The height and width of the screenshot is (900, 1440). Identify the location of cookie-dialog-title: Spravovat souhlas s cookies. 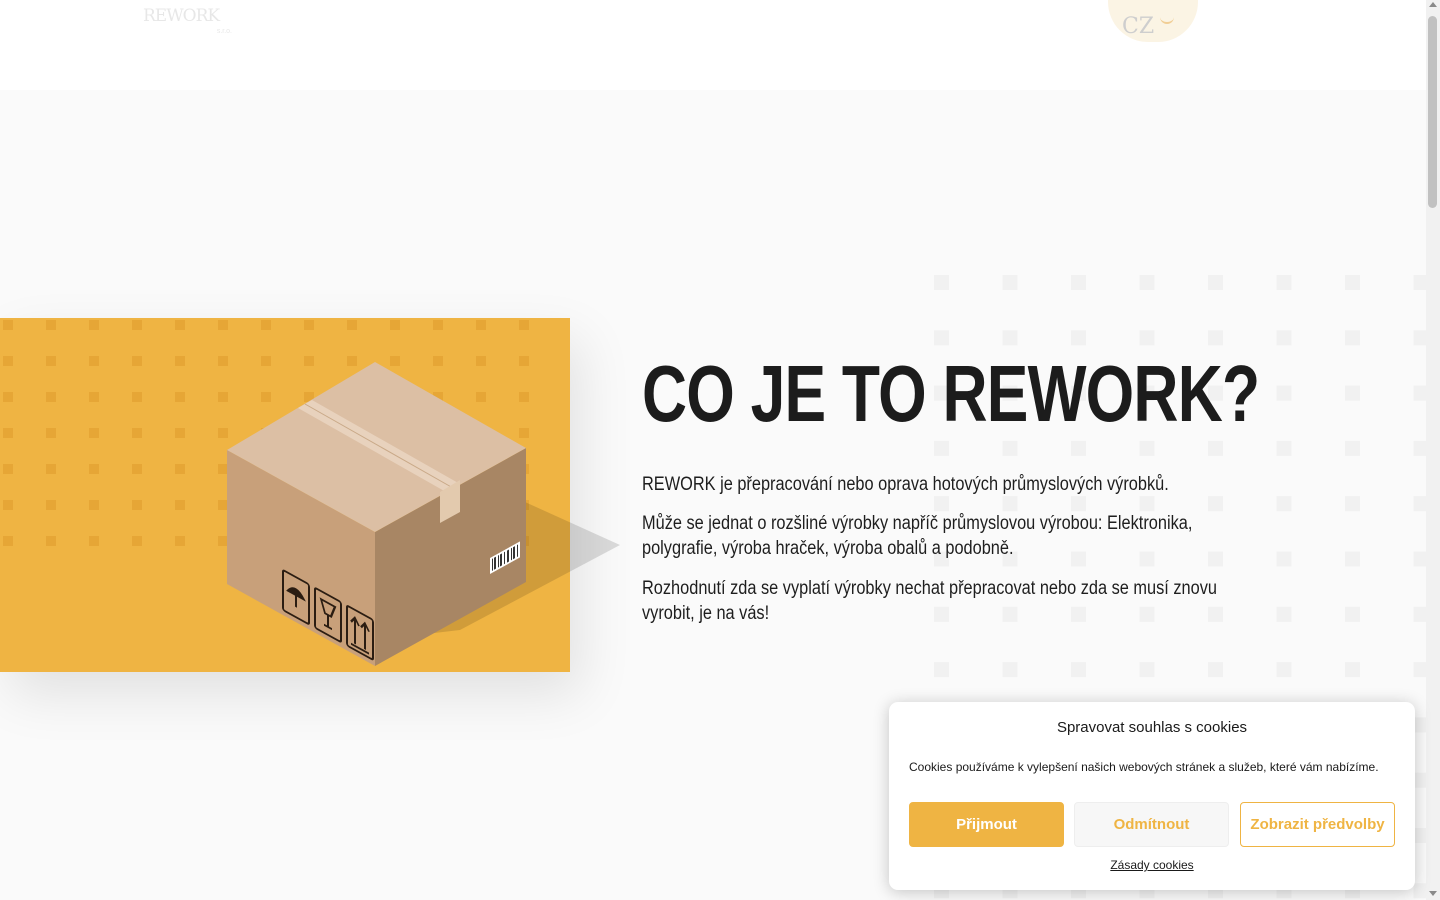
(1152, 727).